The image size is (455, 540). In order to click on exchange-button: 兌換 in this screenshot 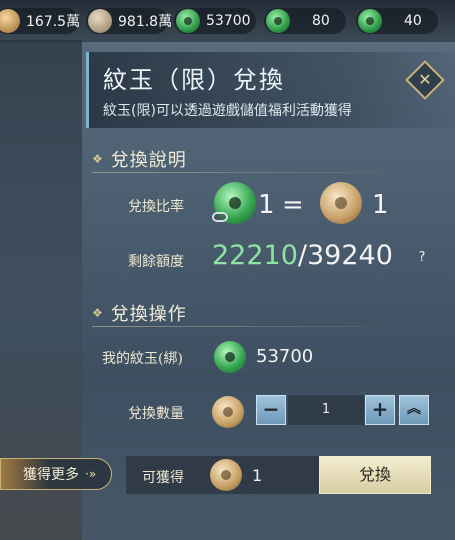, I will do `click(375, 475)`.